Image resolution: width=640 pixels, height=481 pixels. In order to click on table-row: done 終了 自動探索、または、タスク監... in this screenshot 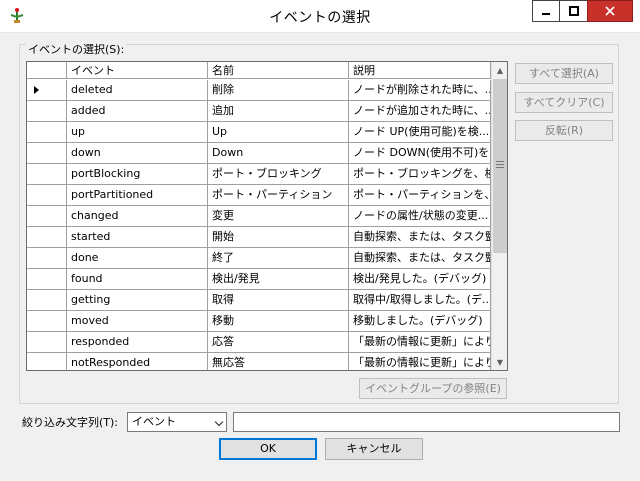, I will do `click(259, 258)`.